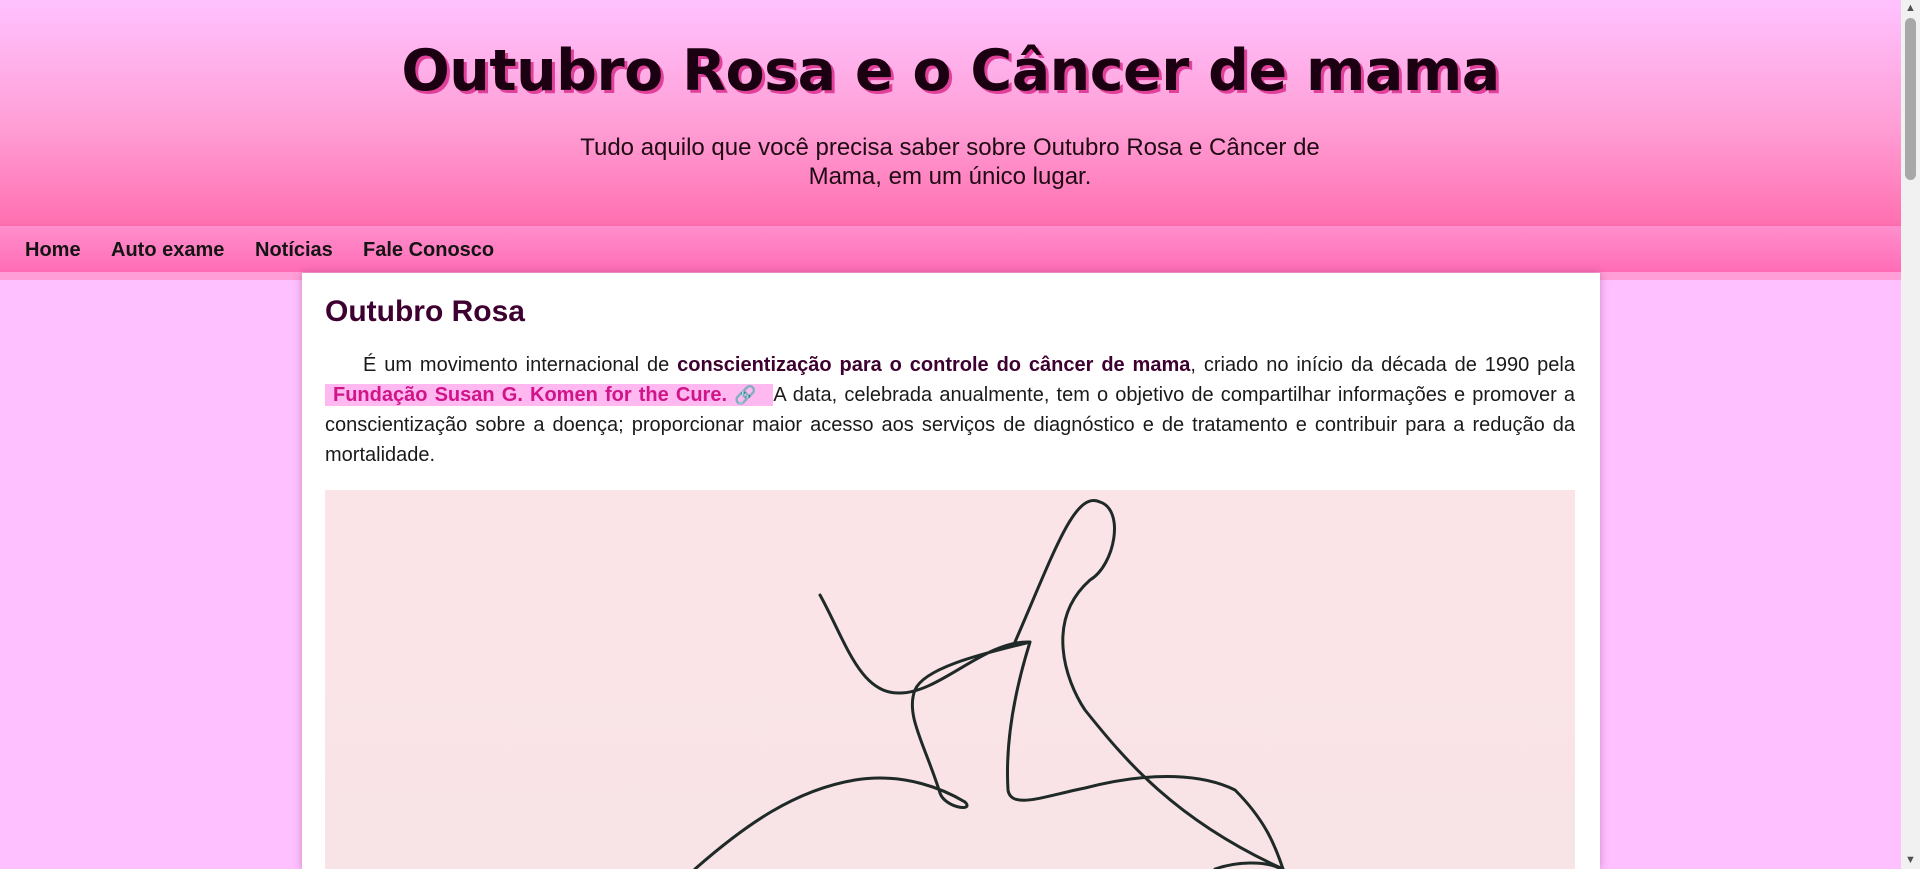 Image resolution: width=1920 pixels, height=869 pixels. I want to click on site-subtitle-line-2: Mama, em um único lugar., so click(950, 176).